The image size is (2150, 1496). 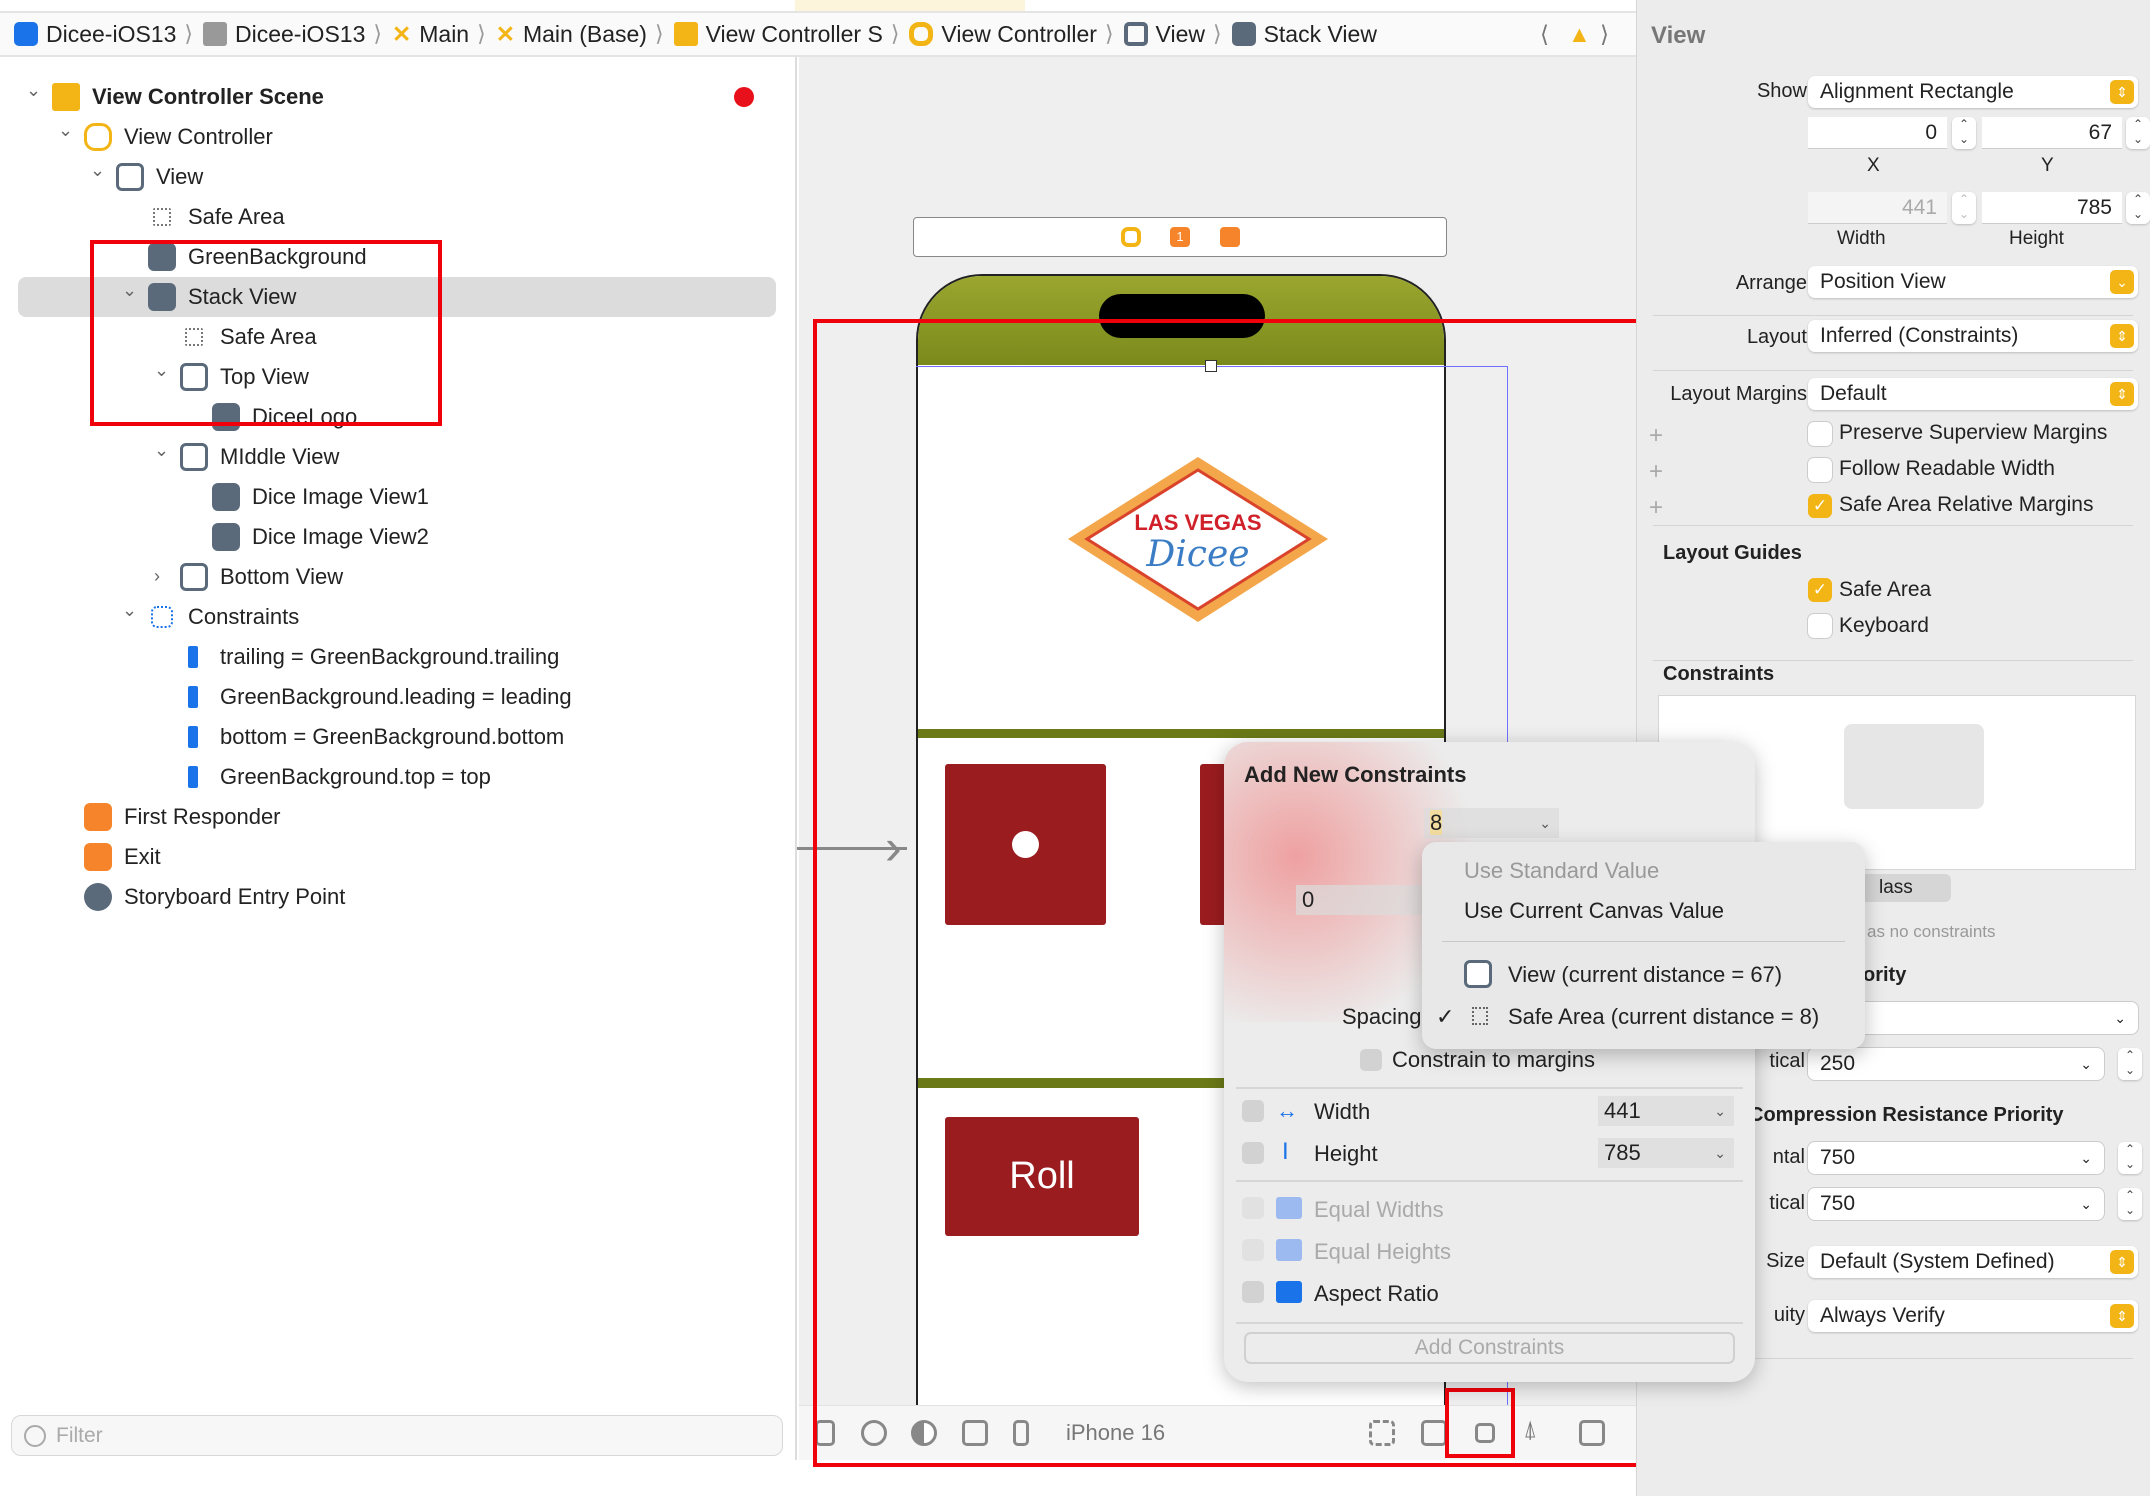 What do you see at coordinates (1656, 472) in the screenshot?
I see `add-variation-icons: + + +` at bounding box center [1656, 472].